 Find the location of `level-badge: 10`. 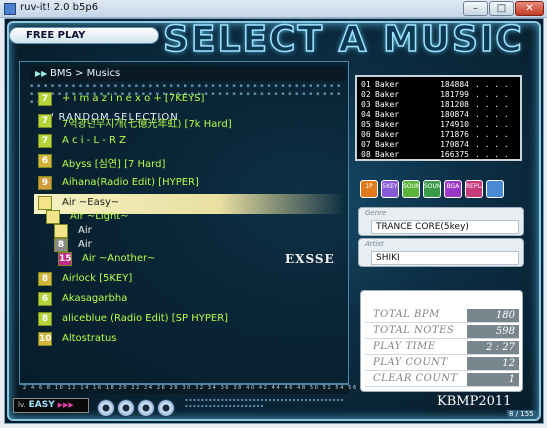

level-badge: 10 is located at coordinates (45, 339).